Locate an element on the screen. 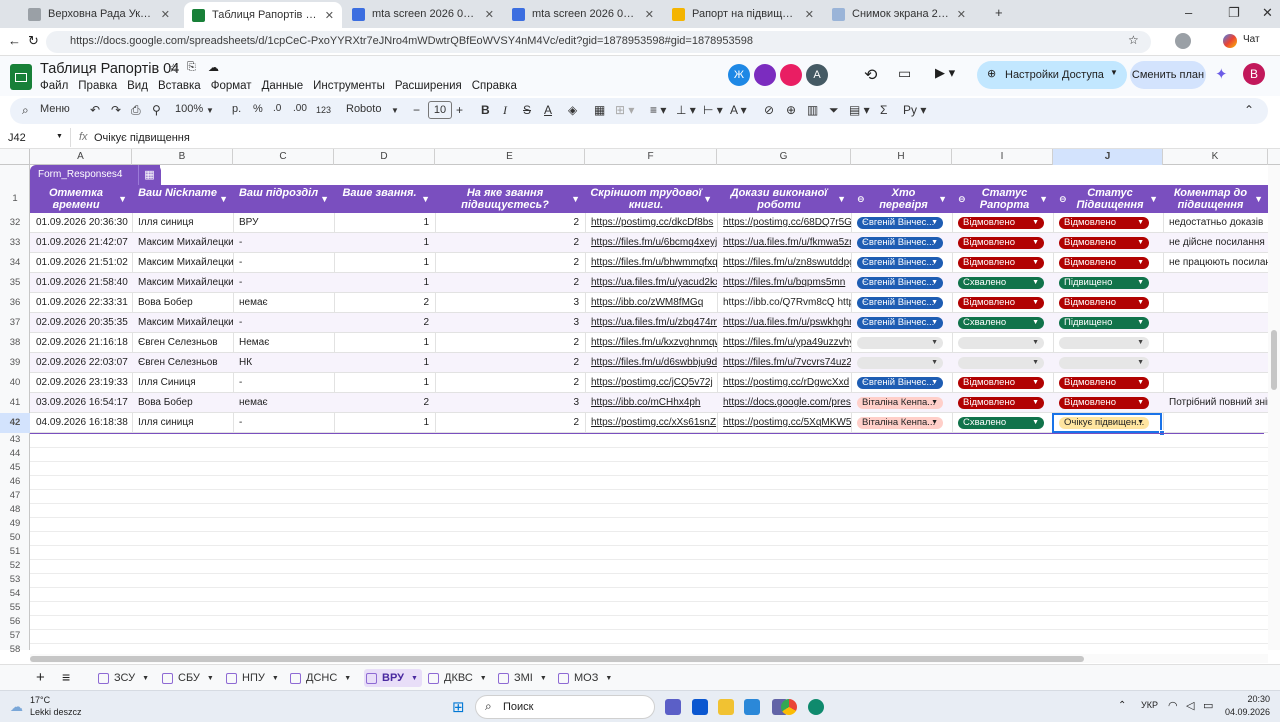 The image size is (1280, 722). menu-search-button: Меню is located at coordinates (55, 109).